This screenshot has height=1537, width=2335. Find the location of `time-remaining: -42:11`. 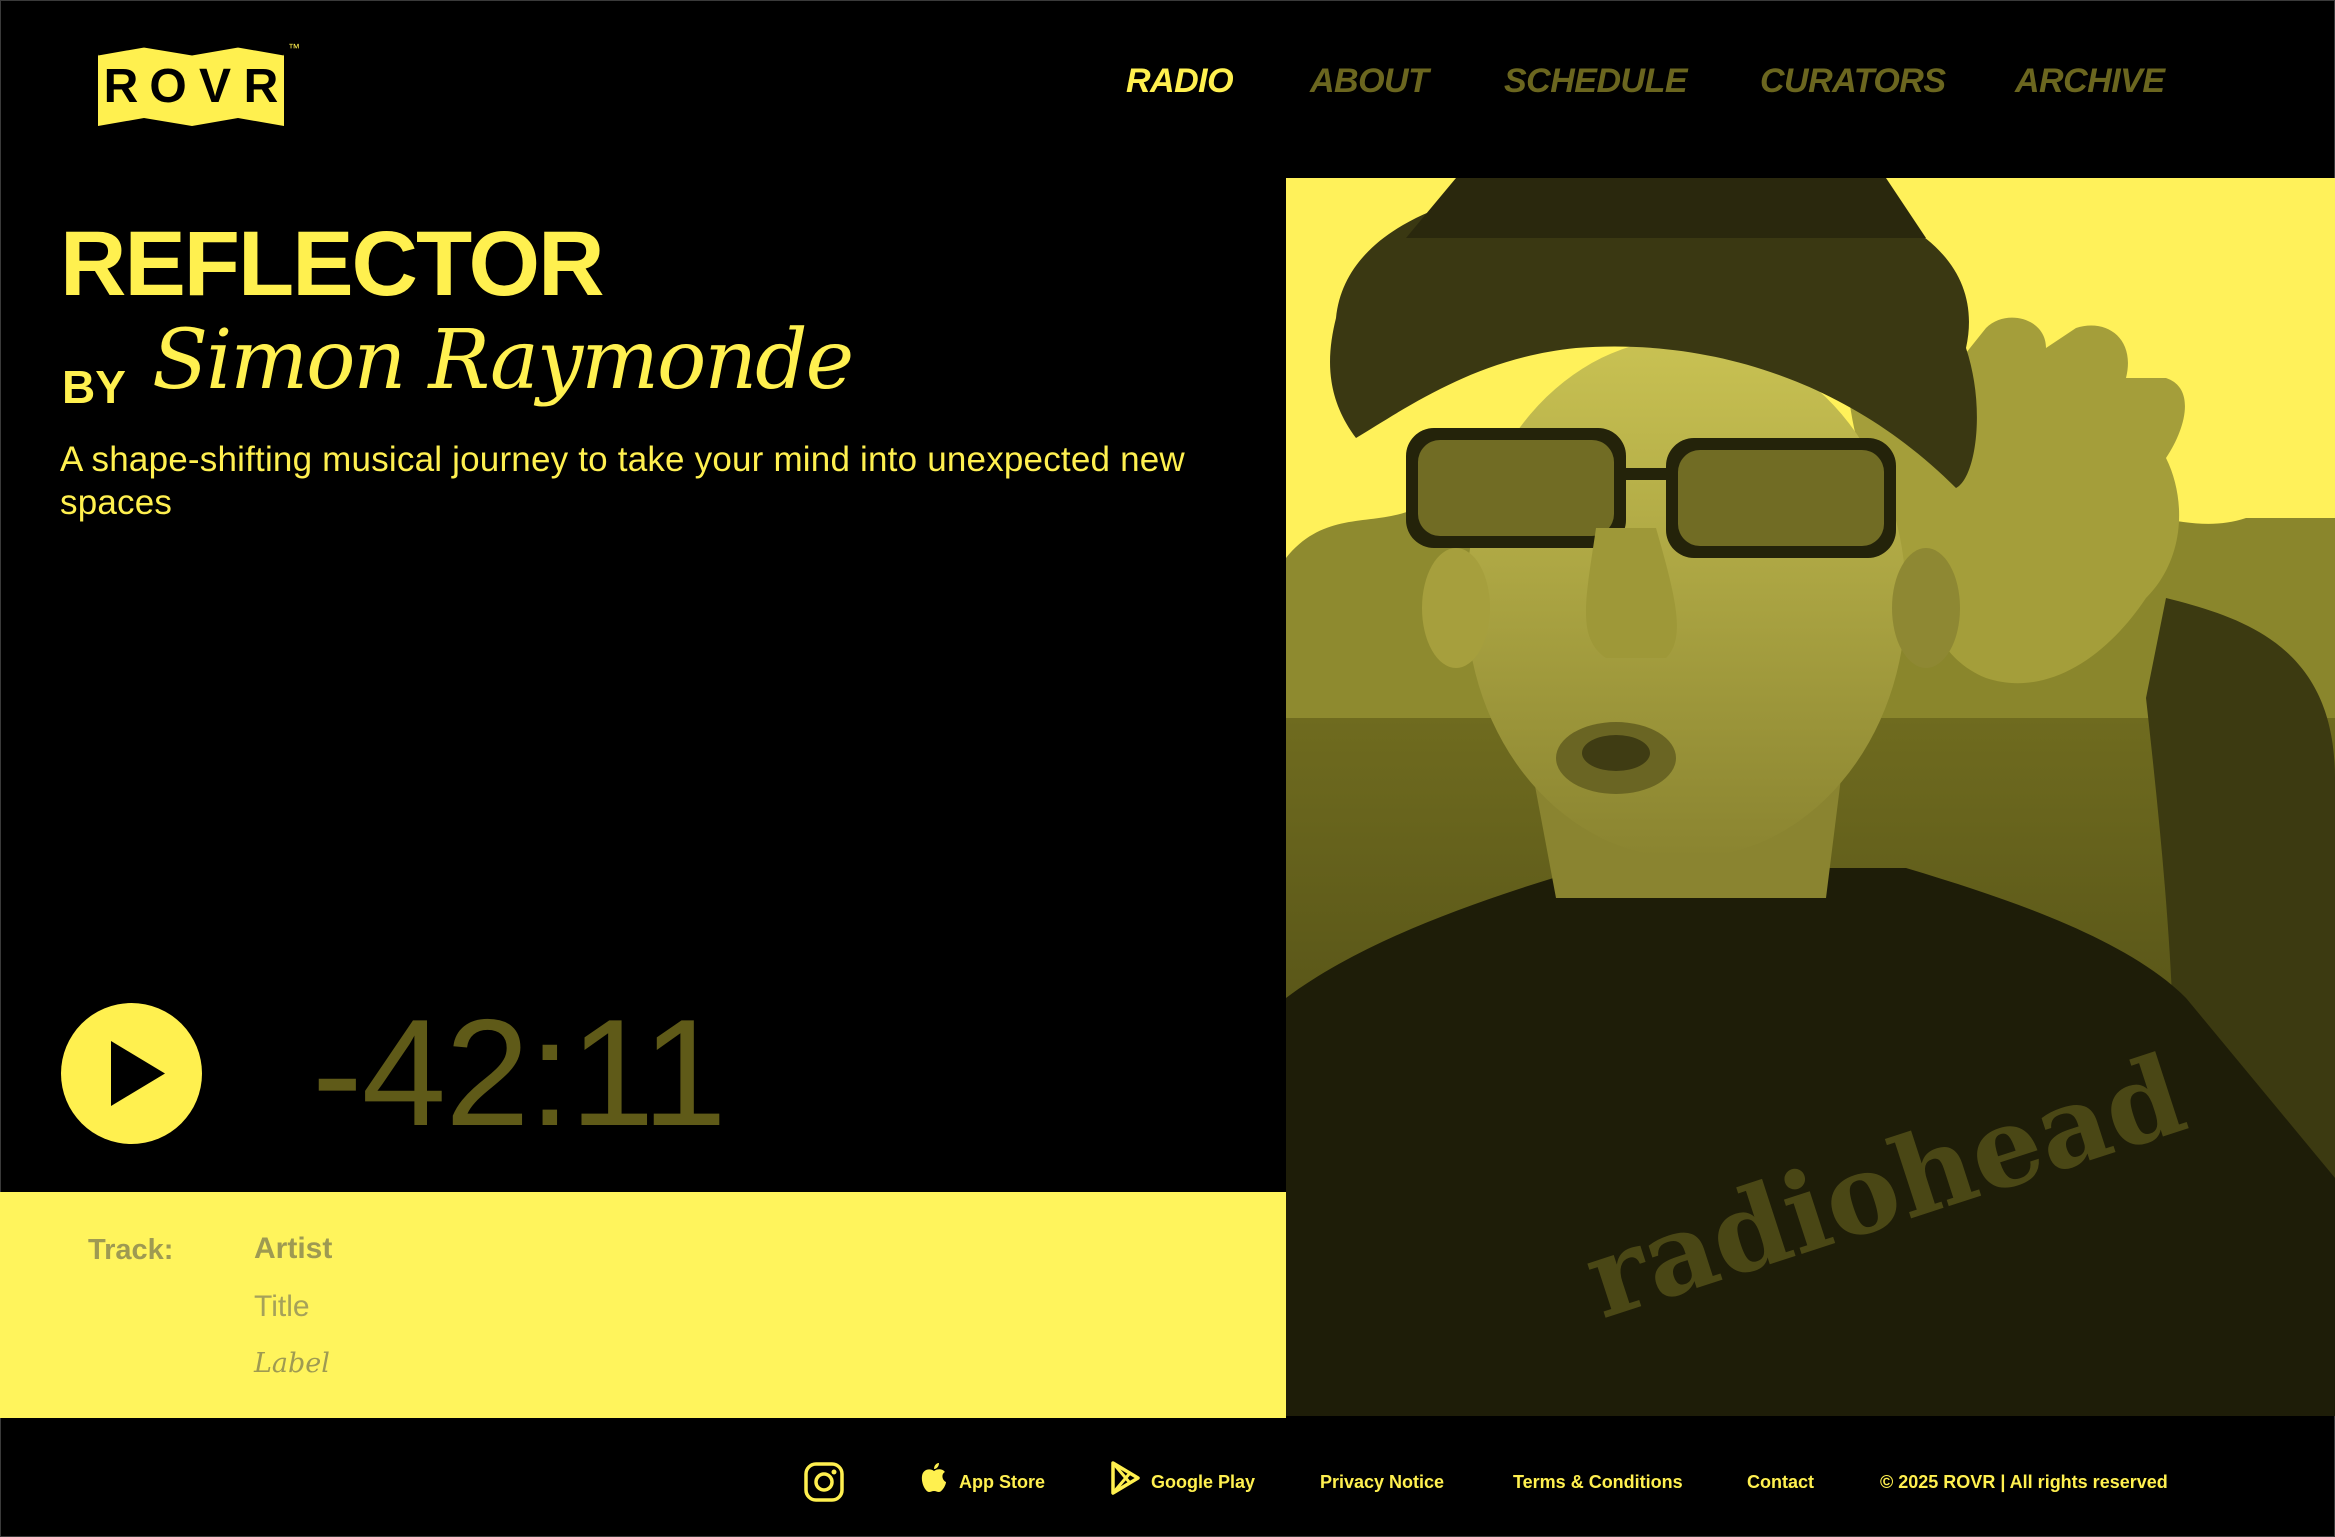

time-remaining: -42:11 is located at coordinates (519, 1073).